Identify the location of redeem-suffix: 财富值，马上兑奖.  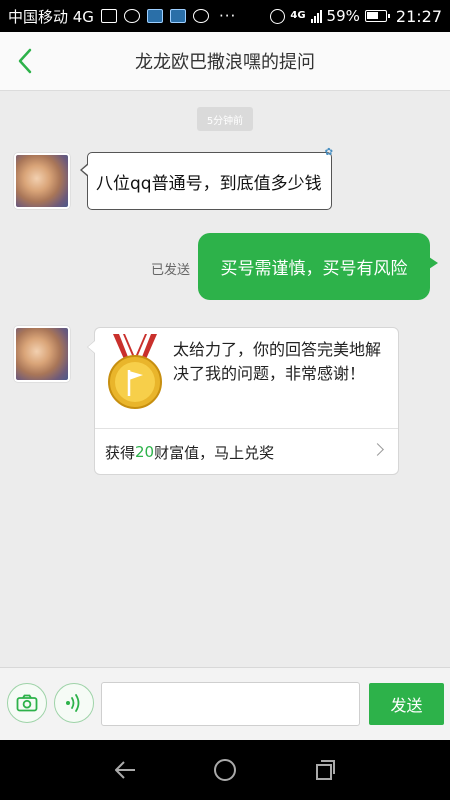
(214, 452).